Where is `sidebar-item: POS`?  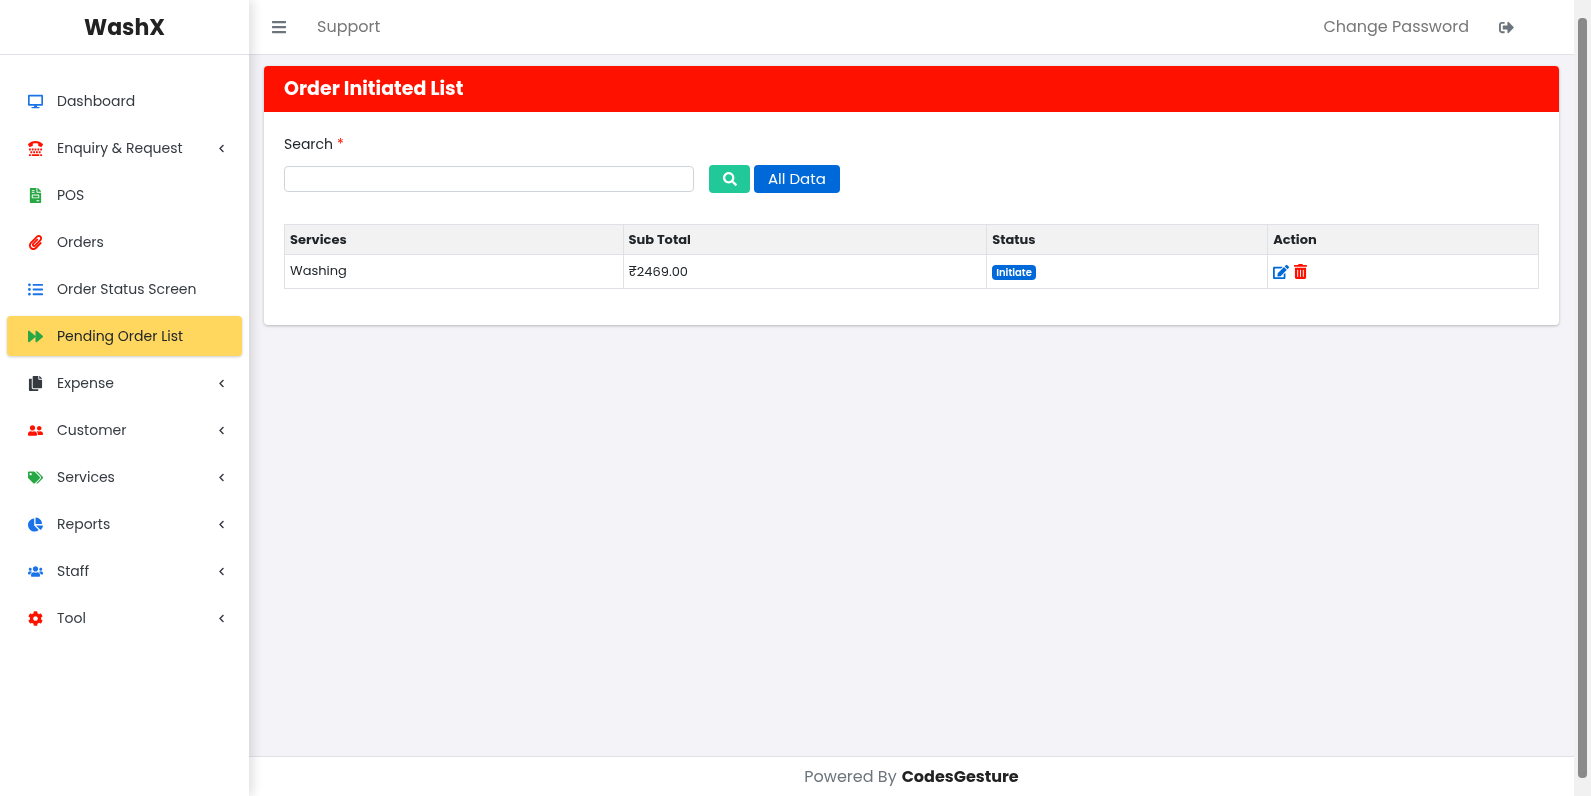 sidebar-item: POS is located at coordinates (124, 195).